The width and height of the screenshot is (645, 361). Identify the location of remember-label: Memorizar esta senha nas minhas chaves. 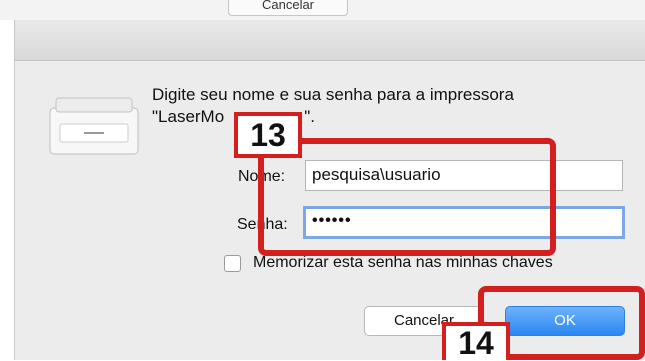
(403, 262).